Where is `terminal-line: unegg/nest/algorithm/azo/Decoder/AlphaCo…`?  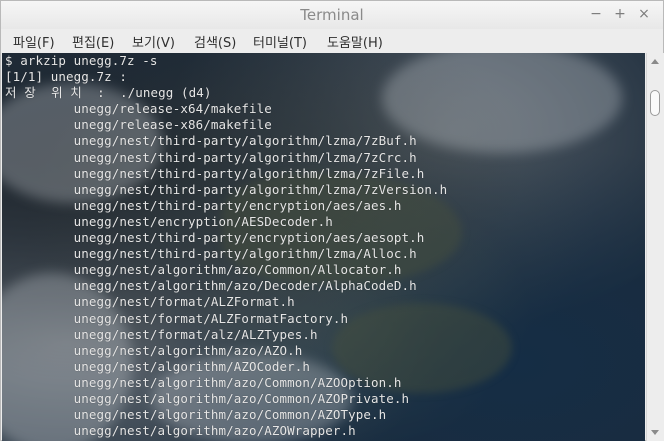
terminal-line: unegg/nest/algorithm/azo/Decoder/AlphaCo… is located at coordinates (211, 286).